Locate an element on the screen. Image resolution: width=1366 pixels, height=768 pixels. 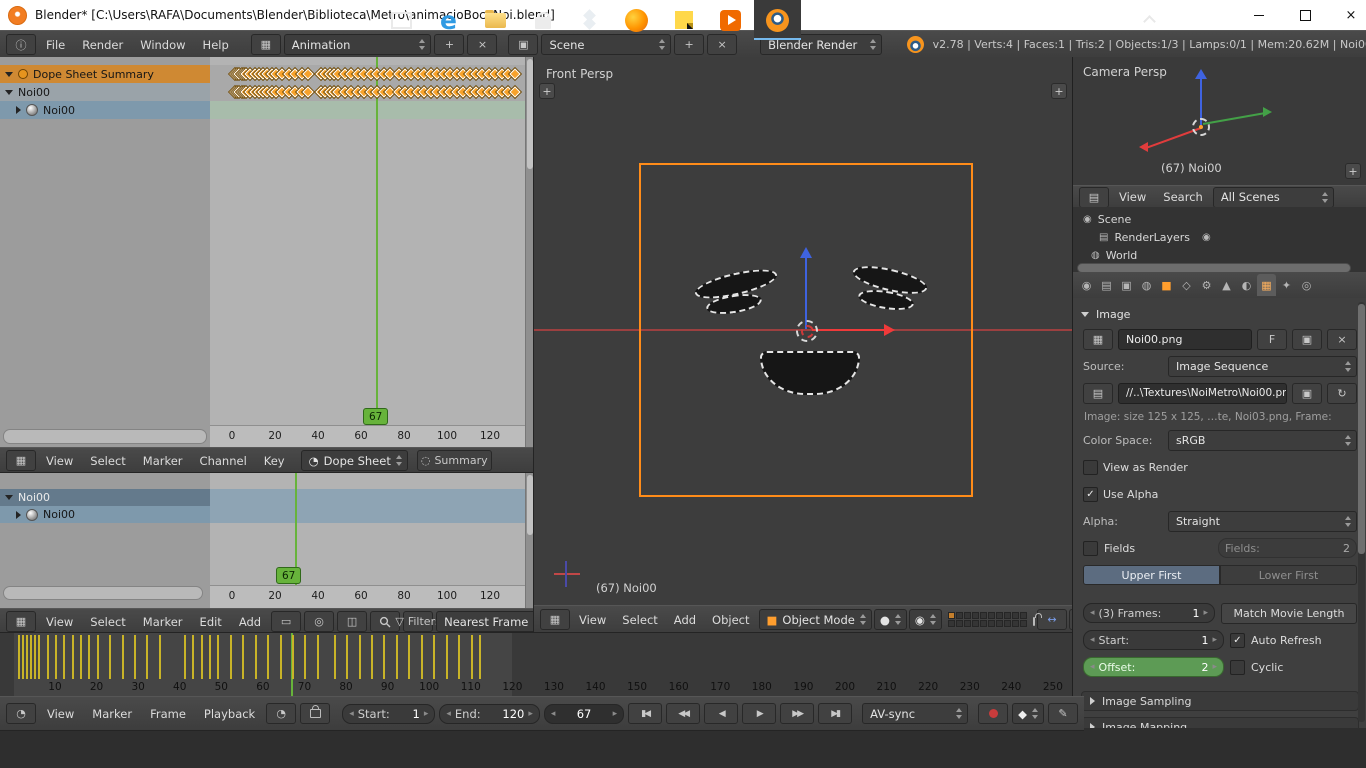
close-button: × is located at coordinates (1347, 15).